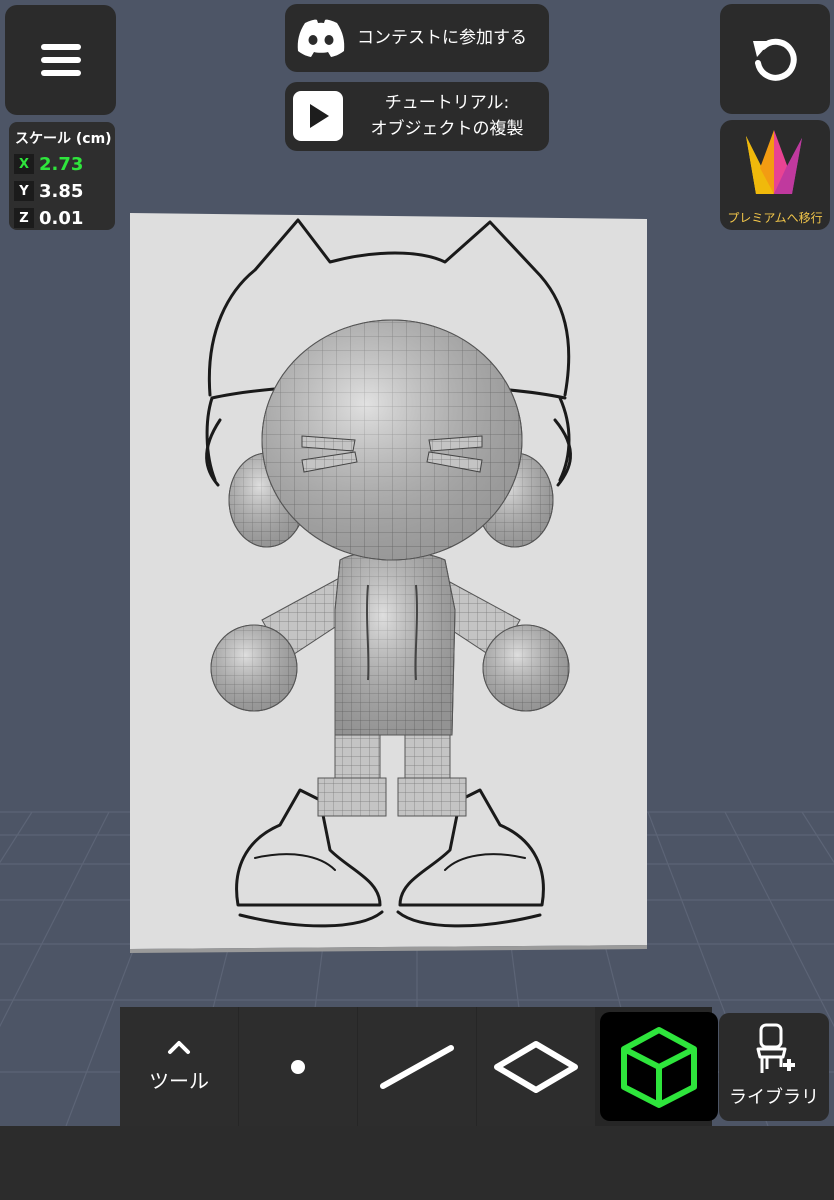 This screenshot has height=1200, width=834. I want to click on menu-button, so click(60, 60).